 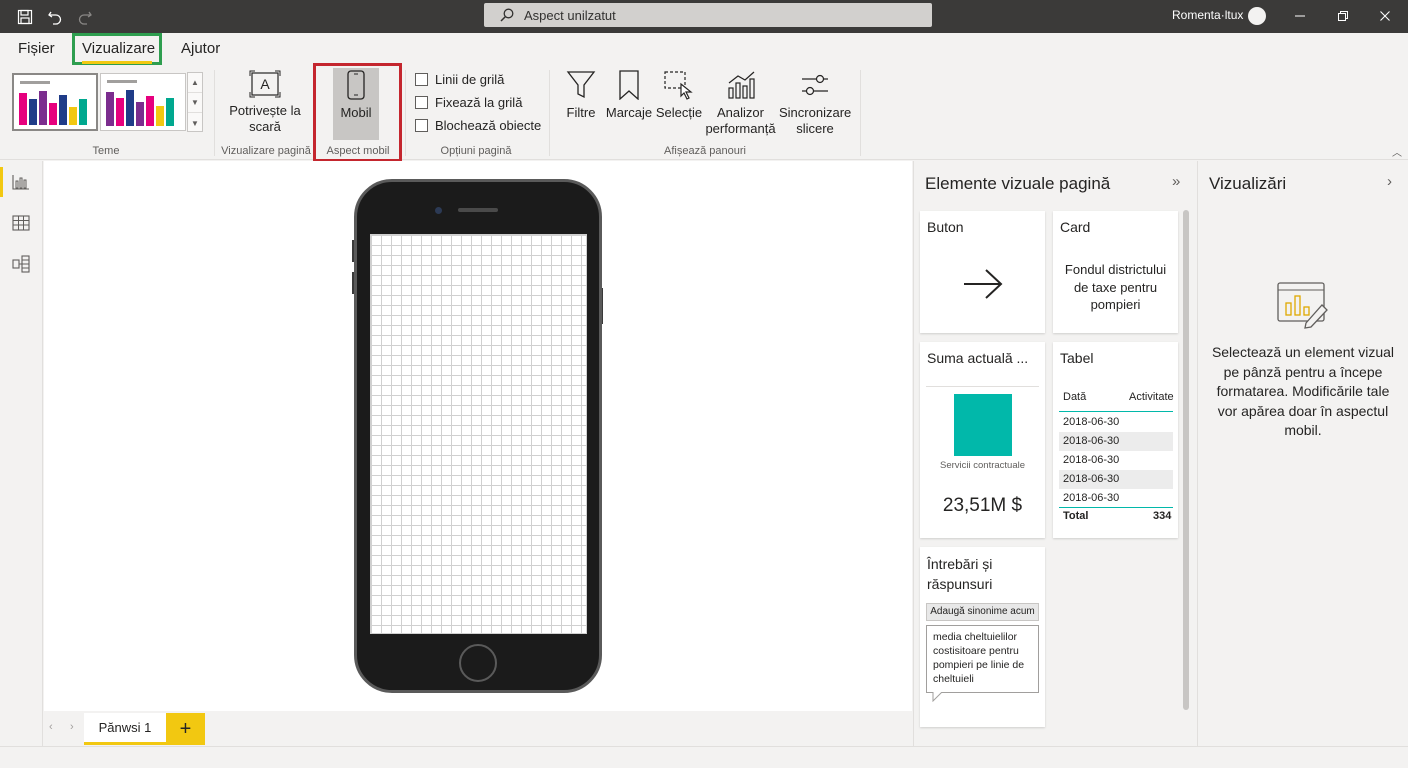 What do you see at coordinates (1075, 227) in the screenshot?
I see `visual-card-title: Card` at bounding box center [1075, 227].